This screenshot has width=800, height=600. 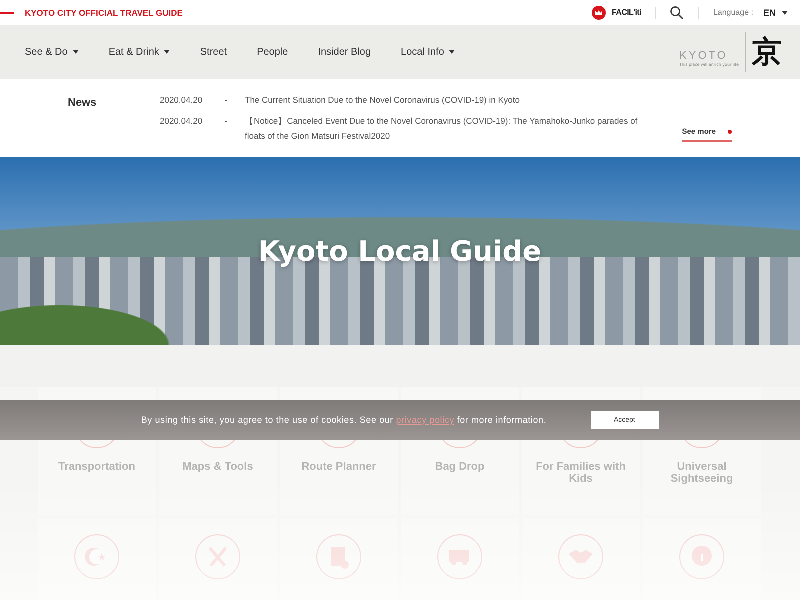 I want to click on news-heading: News, so click(x=83, y=104).